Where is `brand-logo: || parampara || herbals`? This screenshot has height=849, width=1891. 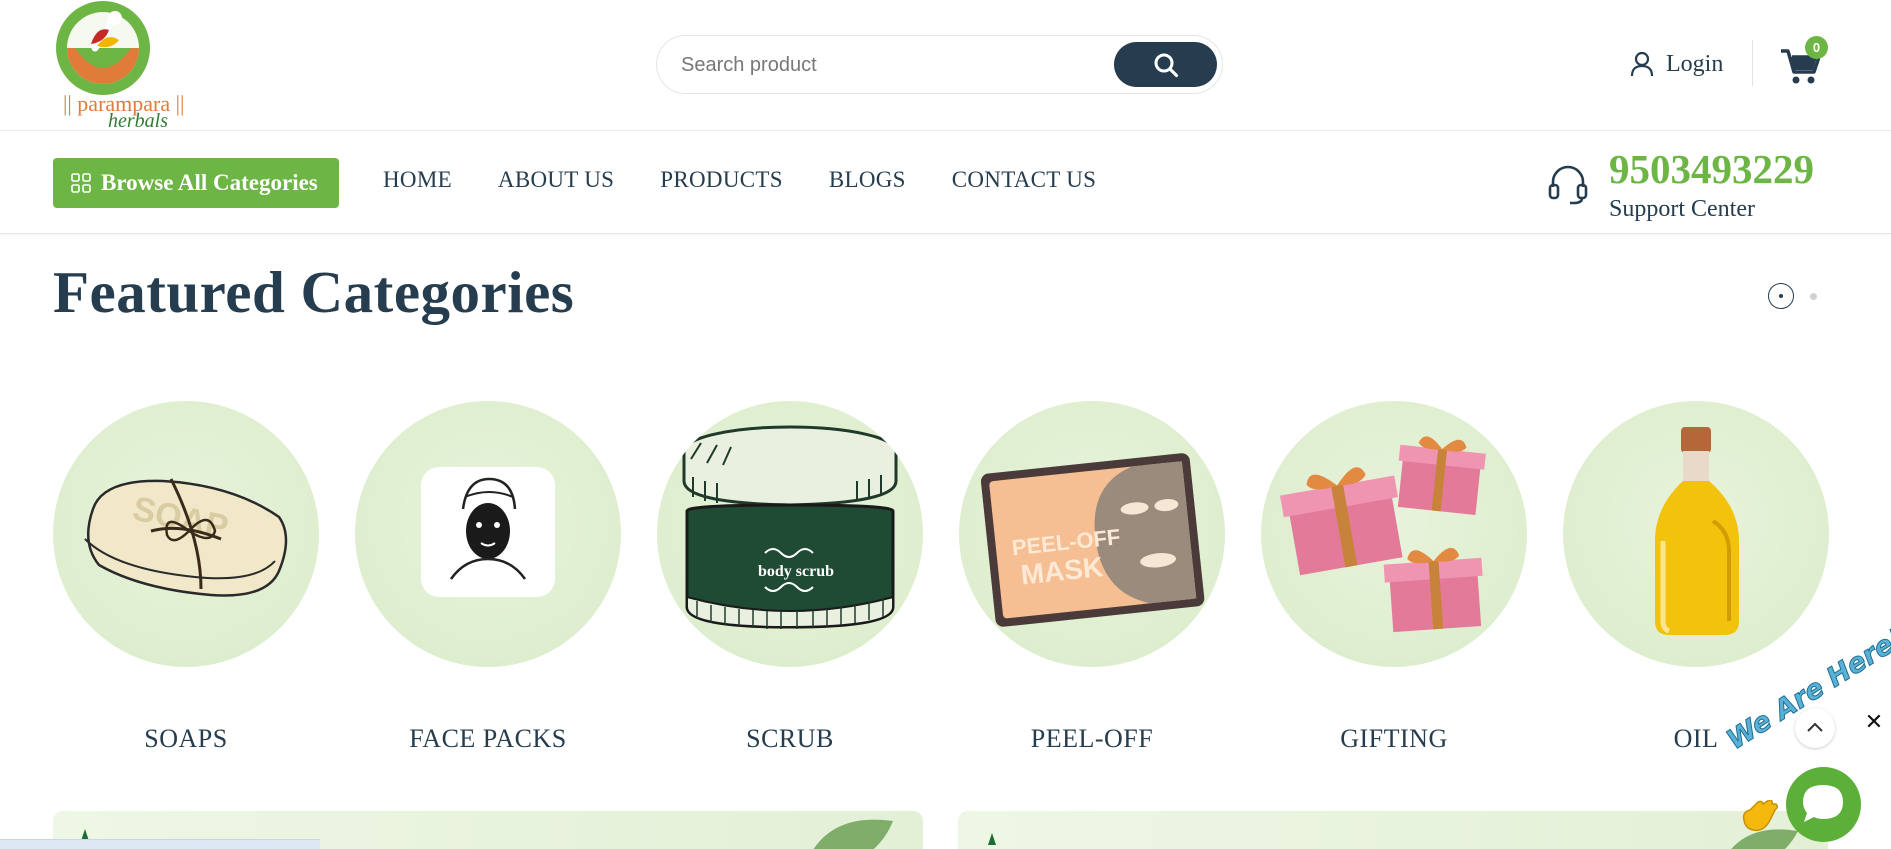
brand-logo: || parampara || herbals is located at coordinates (138, 66).